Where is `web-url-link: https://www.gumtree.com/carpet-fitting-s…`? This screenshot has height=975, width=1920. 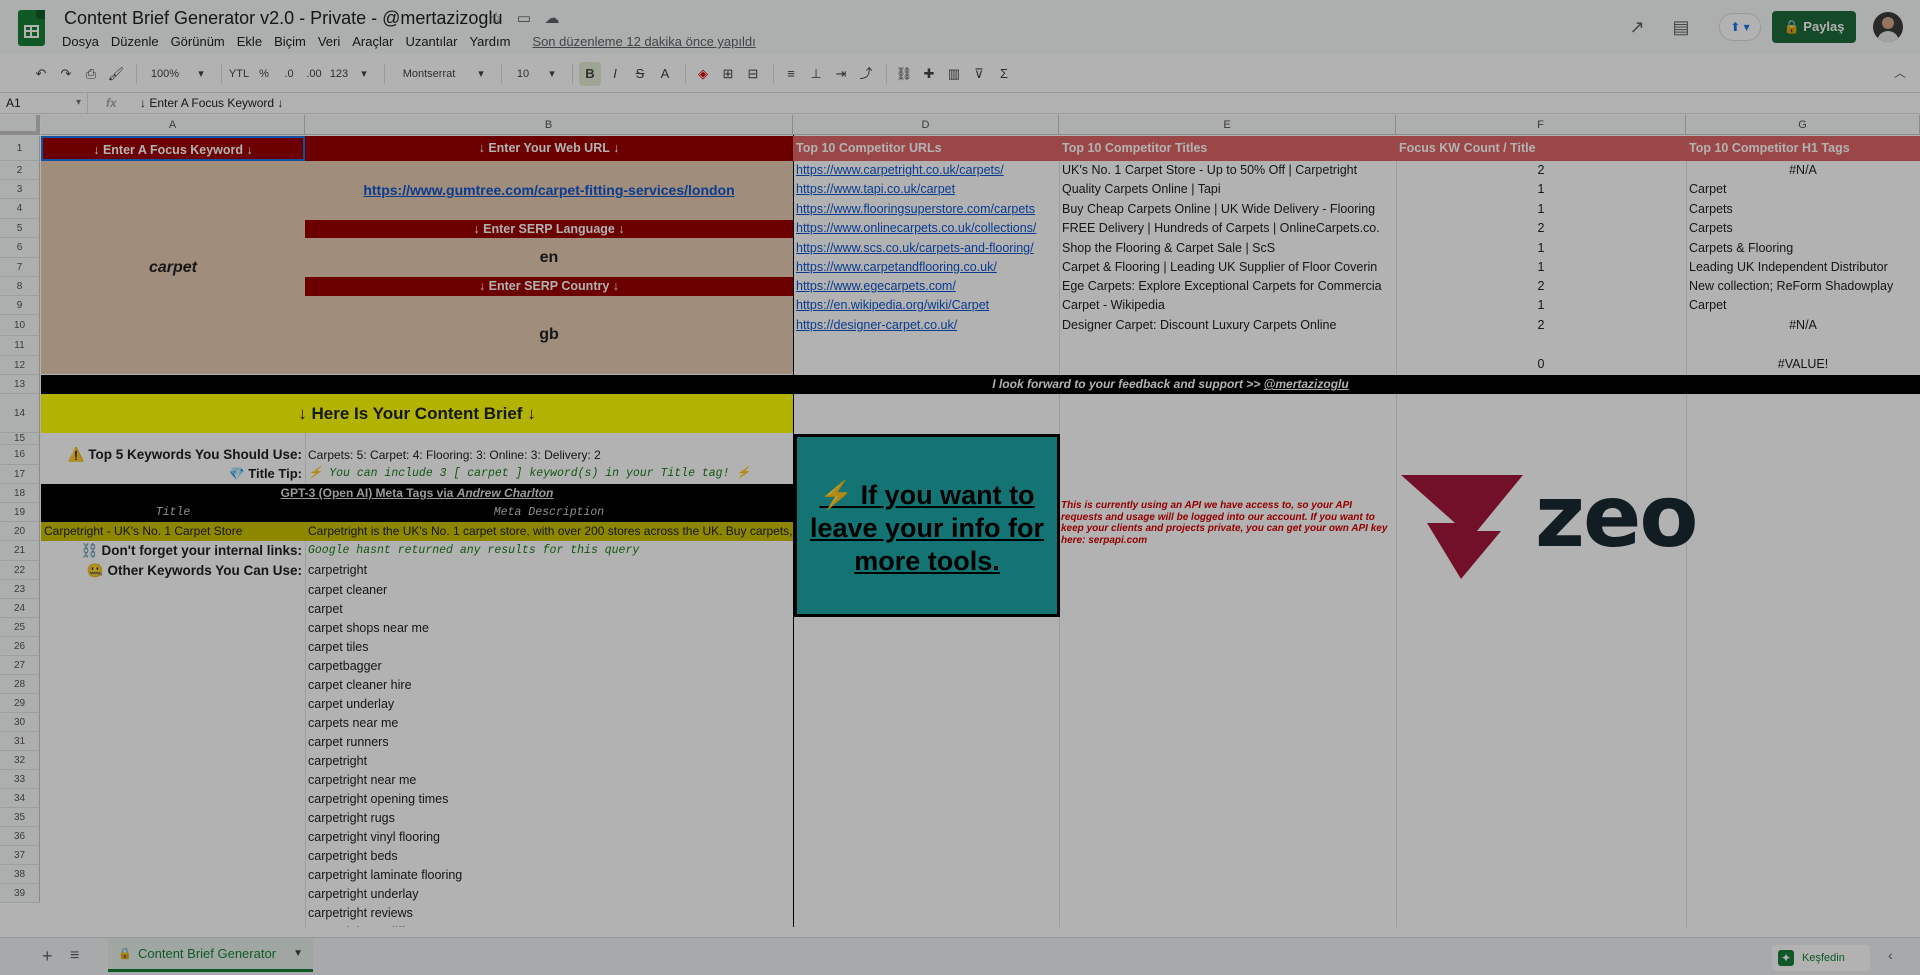
web-url-link: https://www.gumtree.com/carpet-fitting-s… is located at coordinates (548, 190).